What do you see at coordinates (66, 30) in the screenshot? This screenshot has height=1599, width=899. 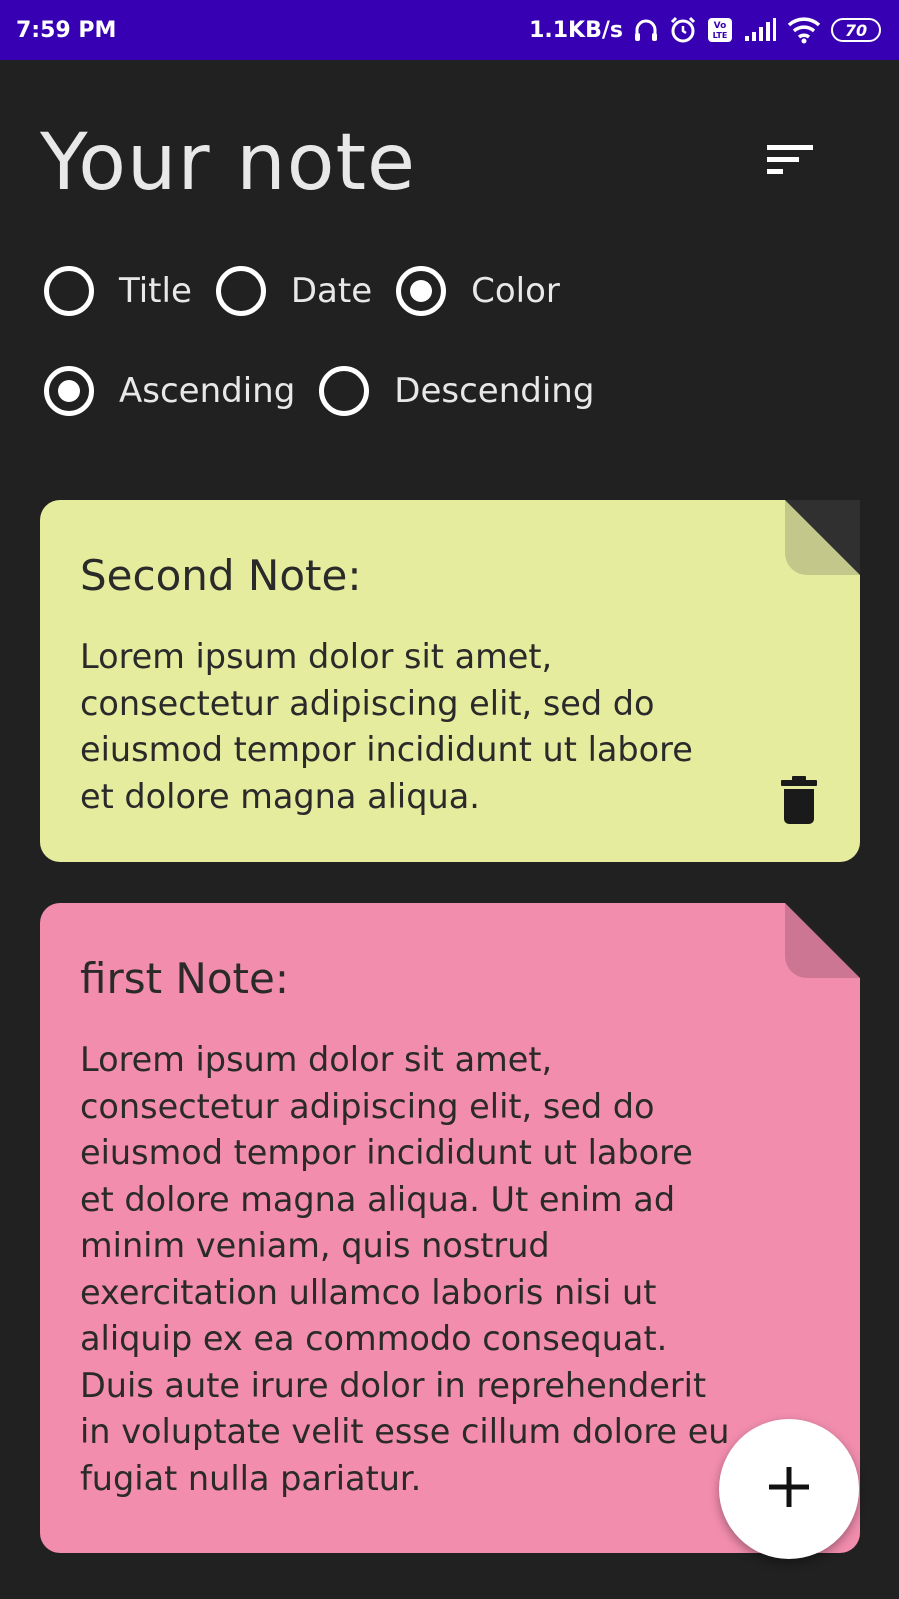 I see `status-time: 7:59 PM` at bounding box center [66, 30].